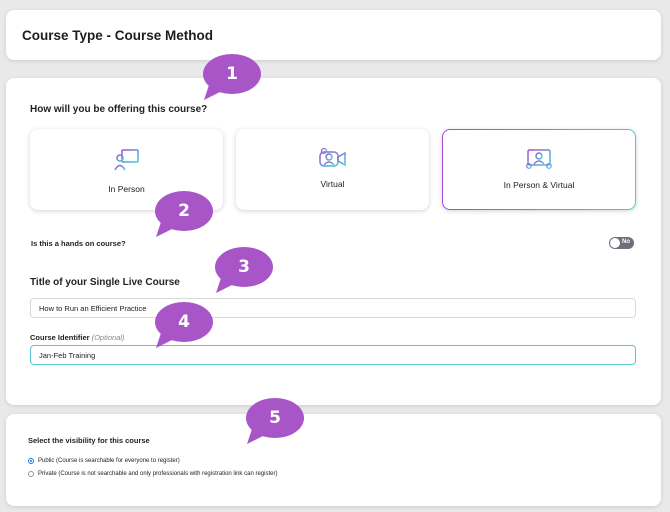 This screenshot has width=670, height=512. I want to click on course-identifier-label: Course Identifier (Optional), so click(77, 337).